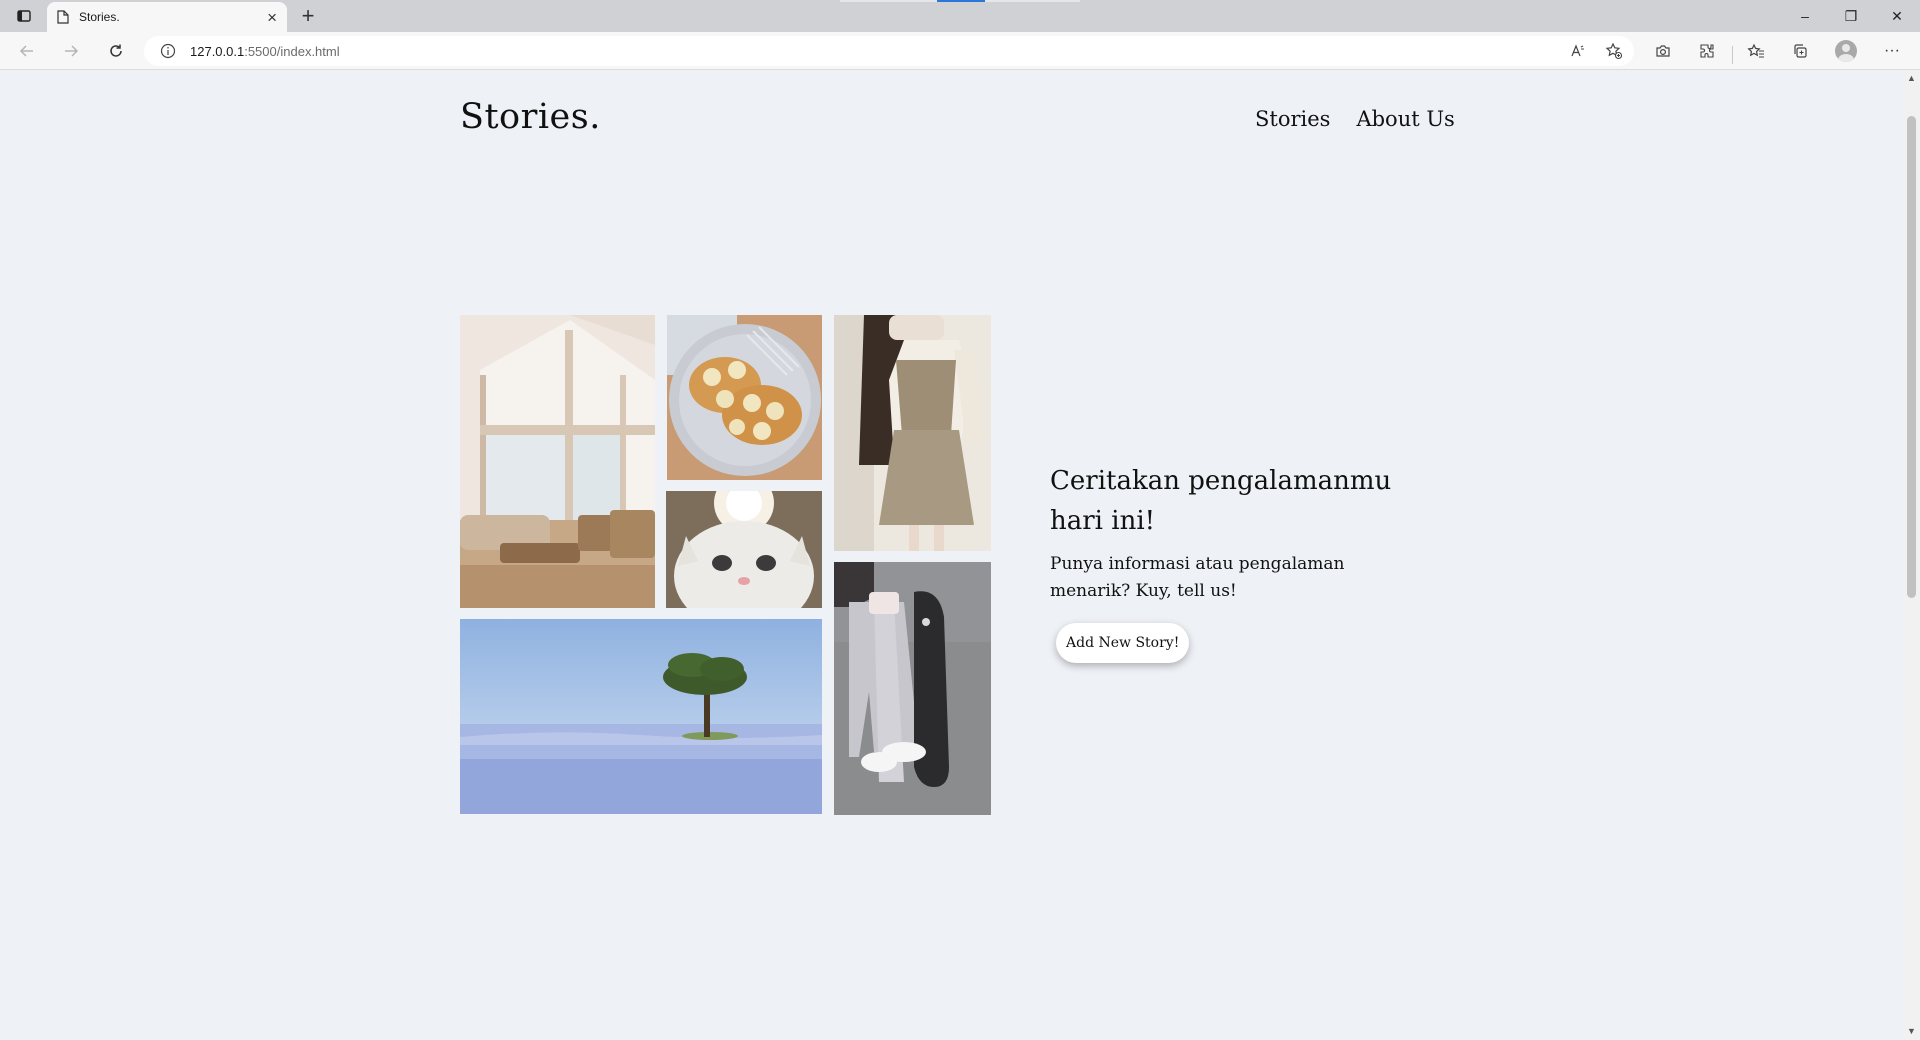  I want to click on tab-stories: Stories. ×, so click(167, 17).